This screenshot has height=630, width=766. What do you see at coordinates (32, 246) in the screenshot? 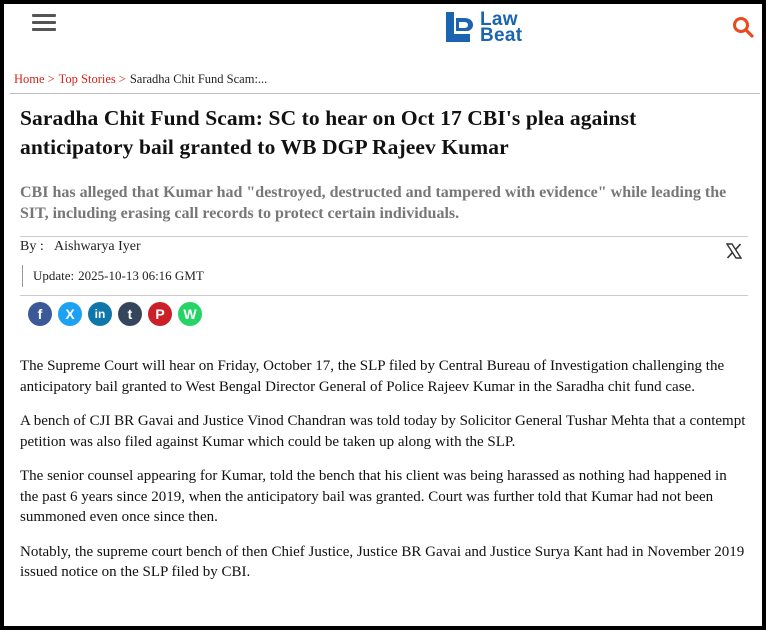
I see `byline-label: By :` at bounding box center [32, 246].